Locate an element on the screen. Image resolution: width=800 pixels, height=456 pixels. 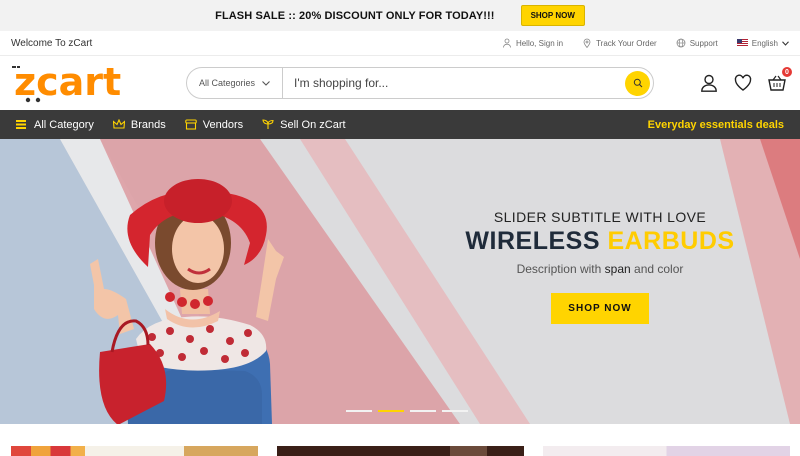
language-selector: English is located at coordinates (762, 43).